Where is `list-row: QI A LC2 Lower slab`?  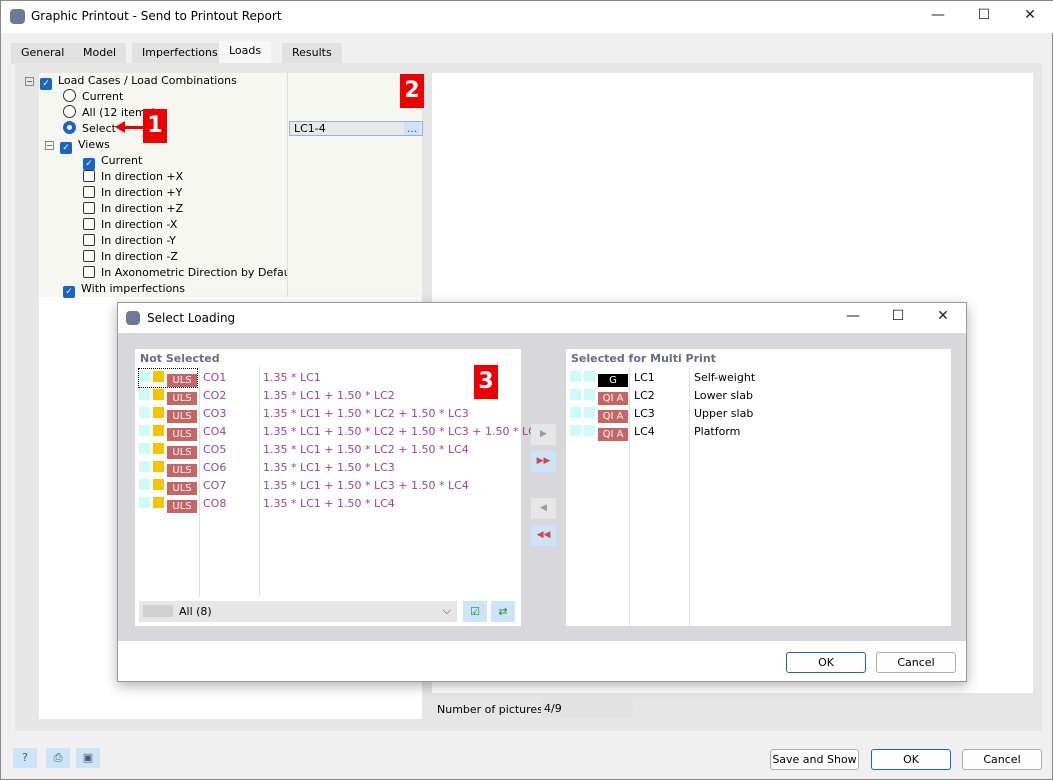
list-row: QI A LC2 Lower slab is located at coordinates (661, 396).